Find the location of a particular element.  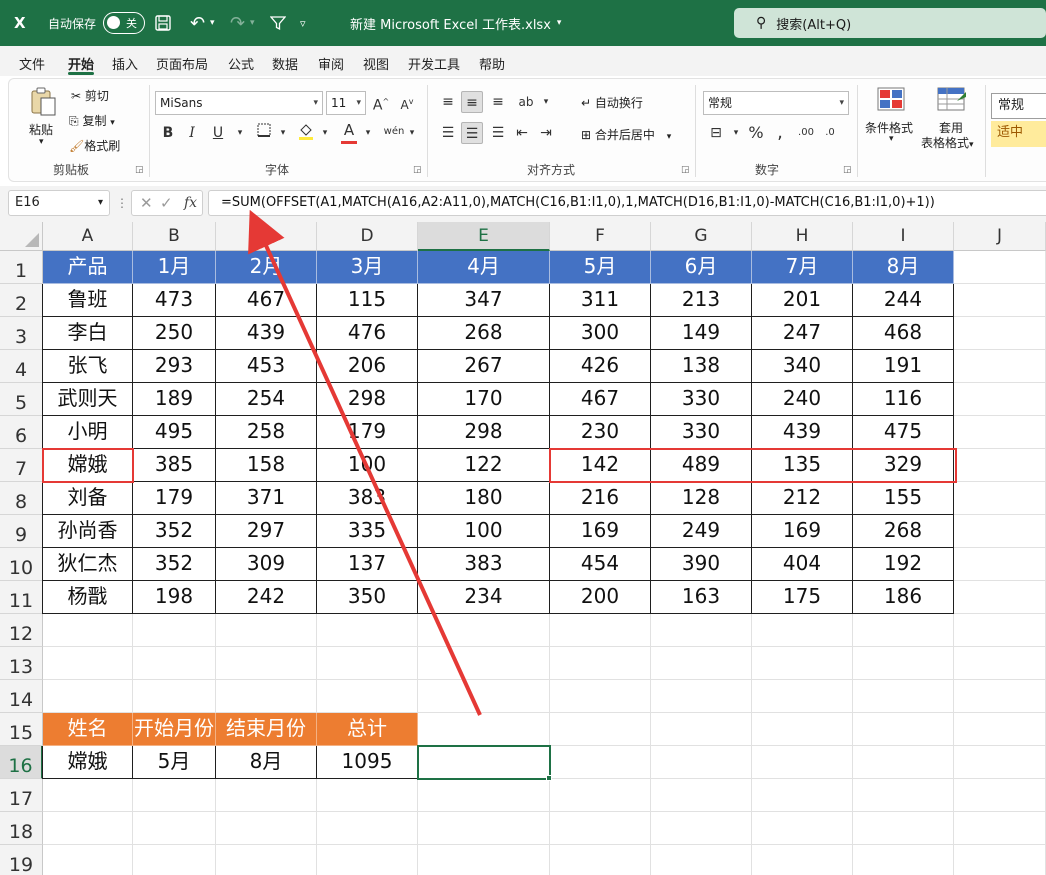

value-cell: 495 is located at coordinates (174, 432).